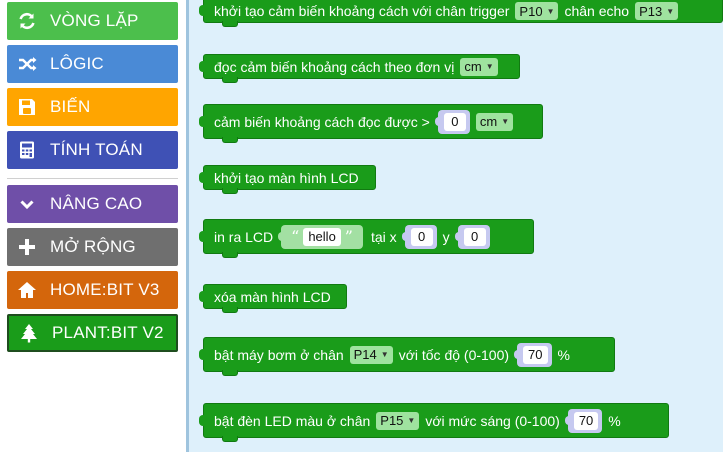  I want to click on block-init-lcd: khởi tạo màn hình LCD, so click(287, 179).